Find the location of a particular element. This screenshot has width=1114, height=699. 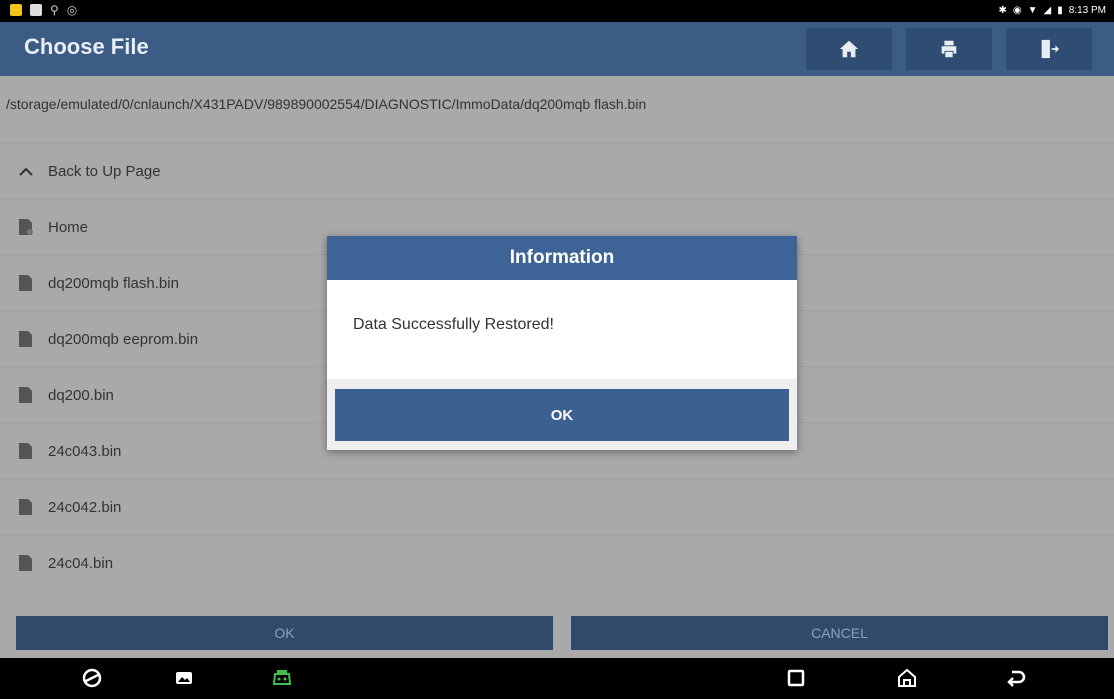

navigation-bar is located at coordinates (557, 678).